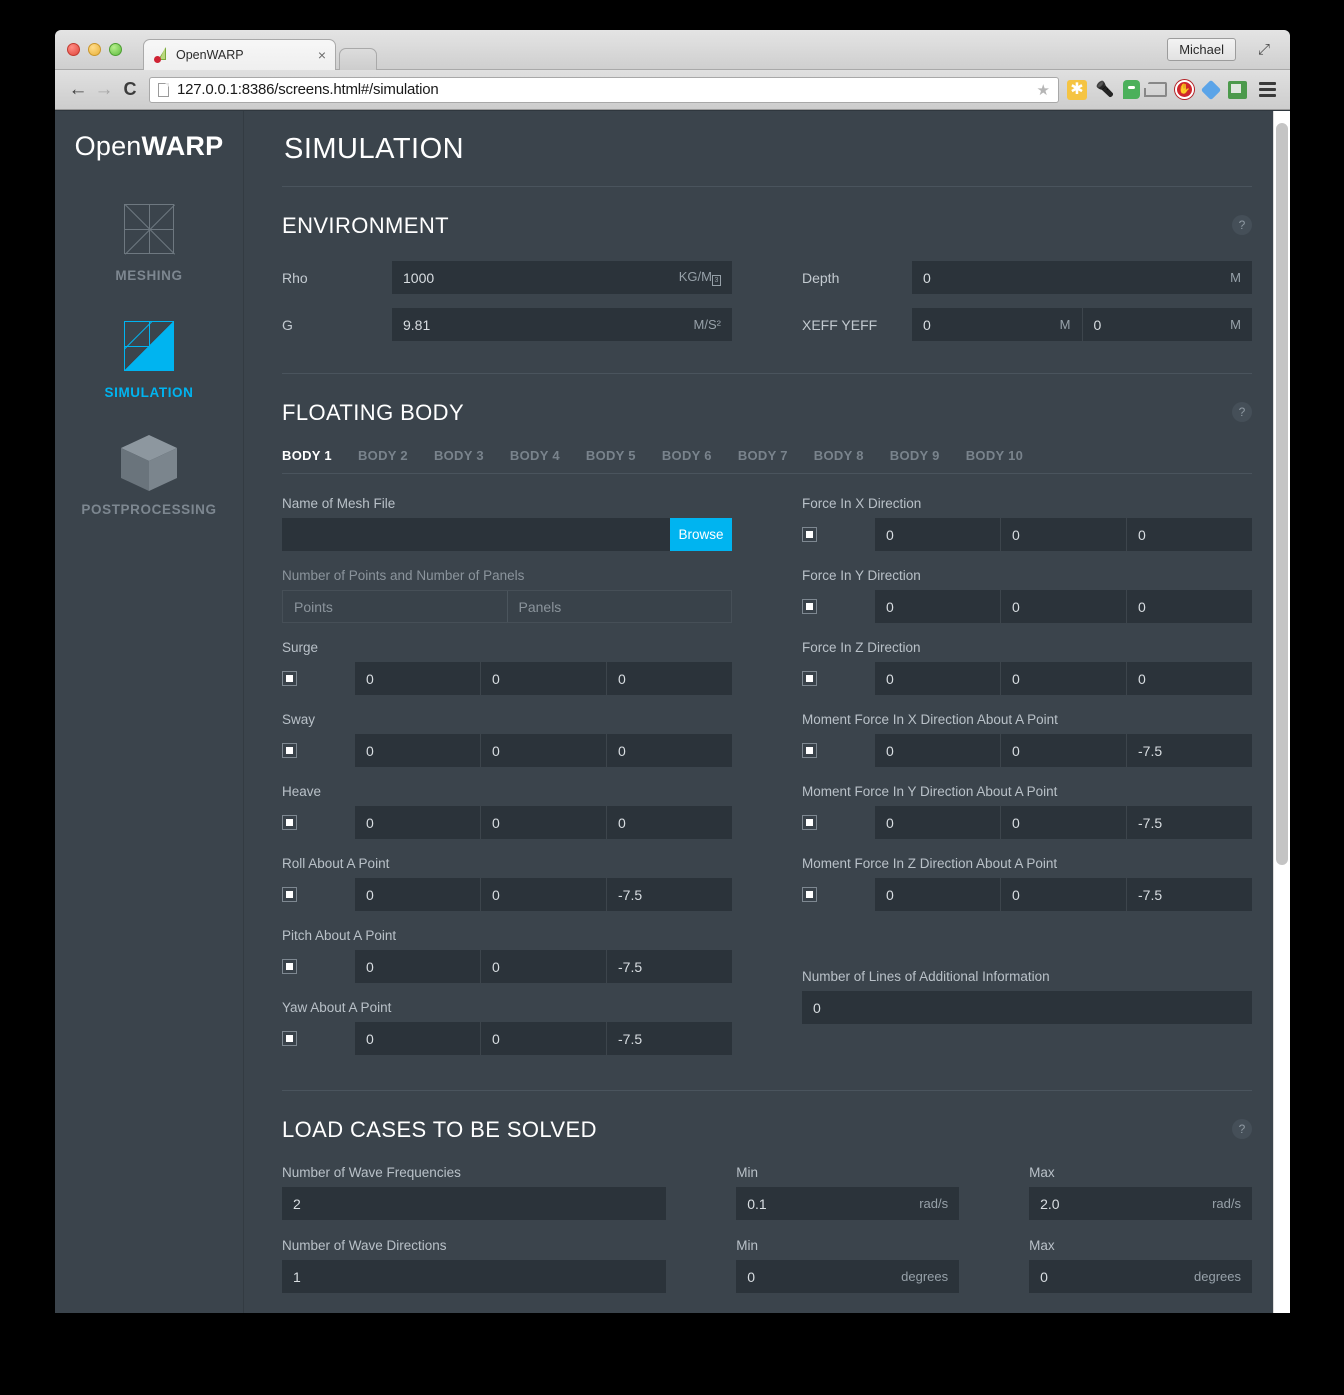 The image size is (1344, 1395). Describe the element at coordinates (1140, 1203) in the screenshot. I see `wave-frequencies-max-input: 2.0 rad/s` at that location.